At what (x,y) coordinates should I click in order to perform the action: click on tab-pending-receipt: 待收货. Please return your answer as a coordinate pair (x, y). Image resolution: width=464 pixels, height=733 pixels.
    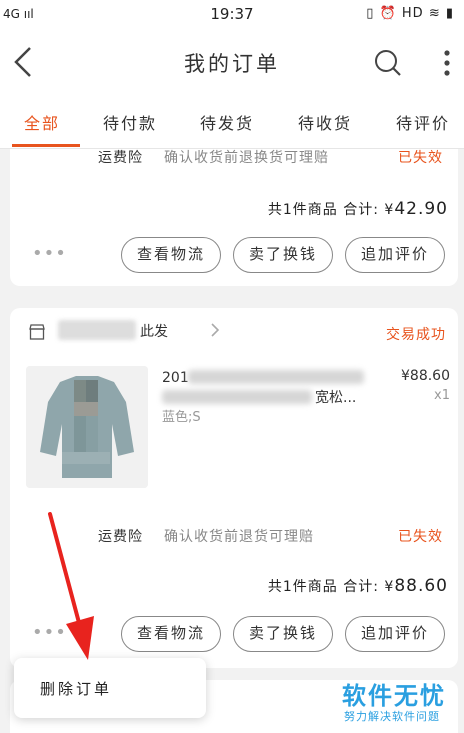
    Looking at the image, I should click on (325, 122).